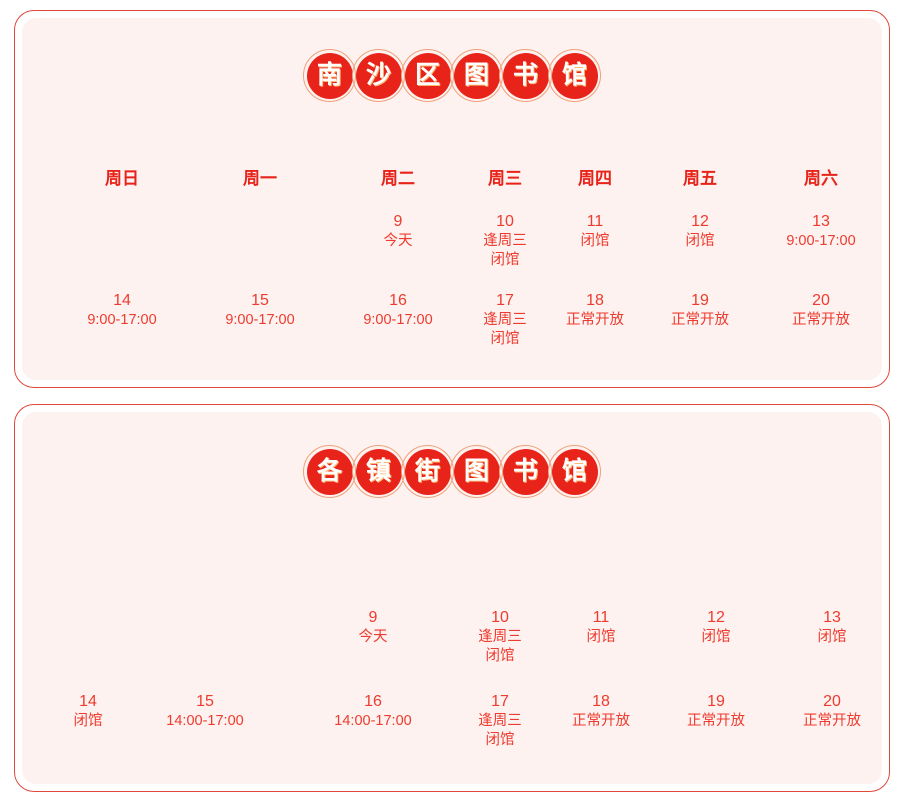  Describe the element at coordinates (121, 311) in the screenshot. I see `day-cell: 14 9:00-17:00` at that location.